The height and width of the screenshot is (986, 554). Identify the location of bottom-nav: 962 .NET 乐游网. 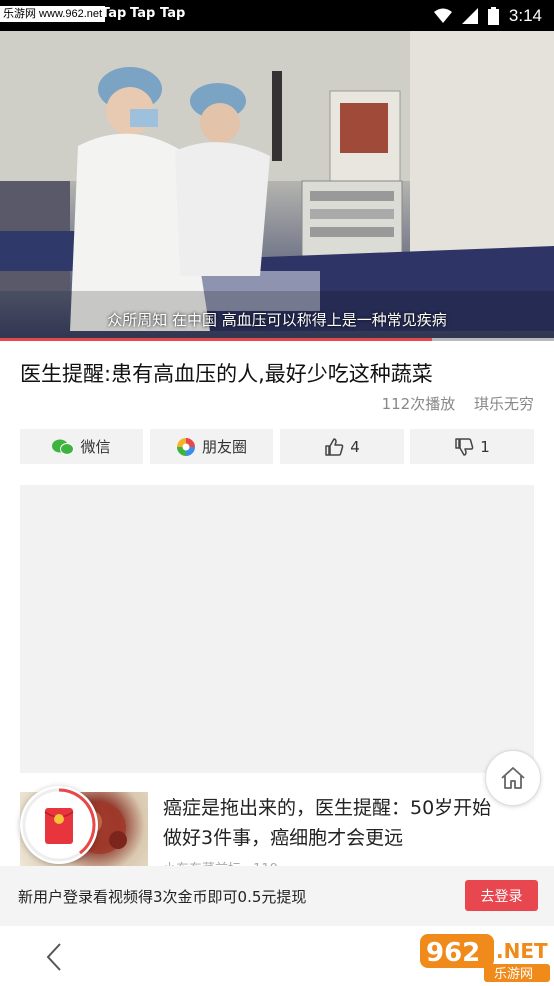
(277, 956).